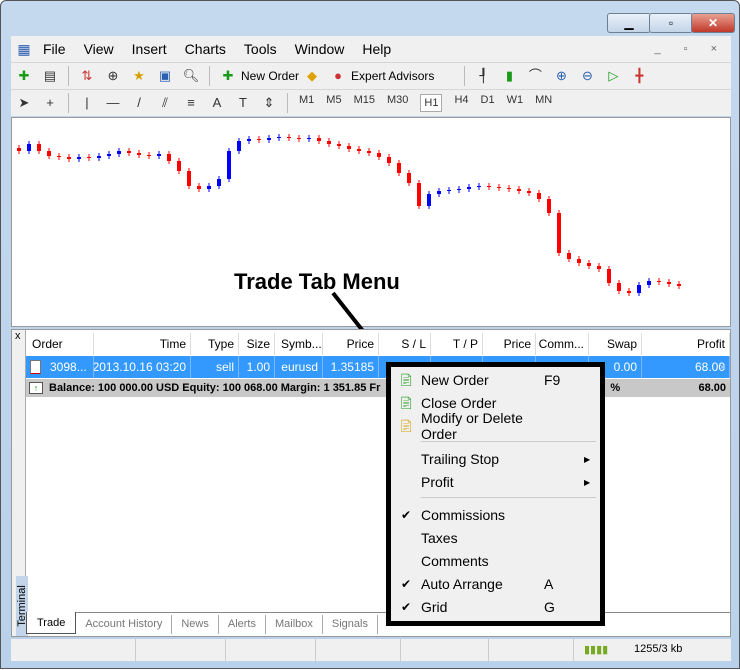 The image size is (740, 670). Describe the element at coordinates (257, 344) in the screenshot. I see `column-header: Size` at that location.